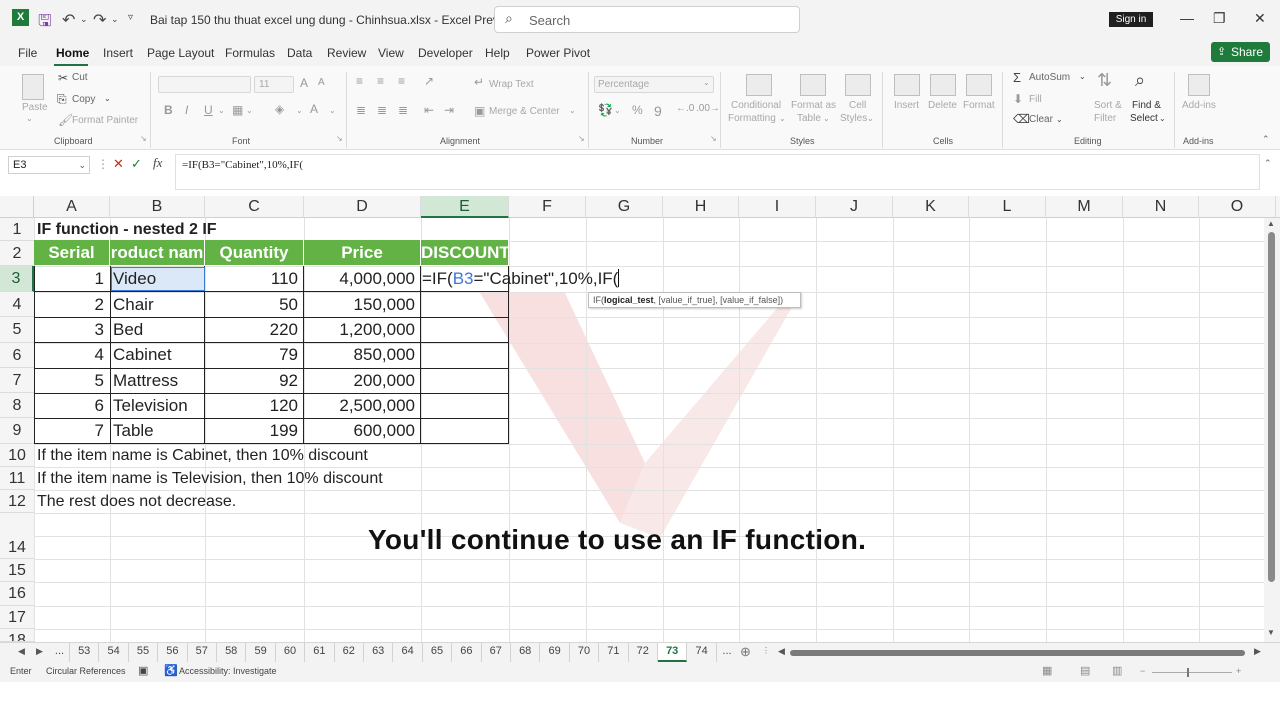  I want to click on sort-filter-icon: ⇅, so click(1104, 80).